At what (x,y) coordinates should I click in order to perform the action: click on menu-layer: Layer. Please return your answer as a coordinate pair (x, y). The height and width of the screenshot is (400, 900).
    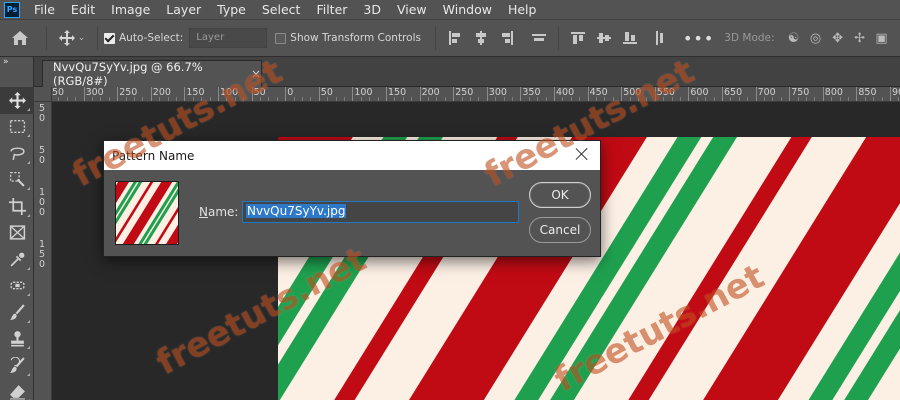
    Looking at the image, I should click on (183, 9).